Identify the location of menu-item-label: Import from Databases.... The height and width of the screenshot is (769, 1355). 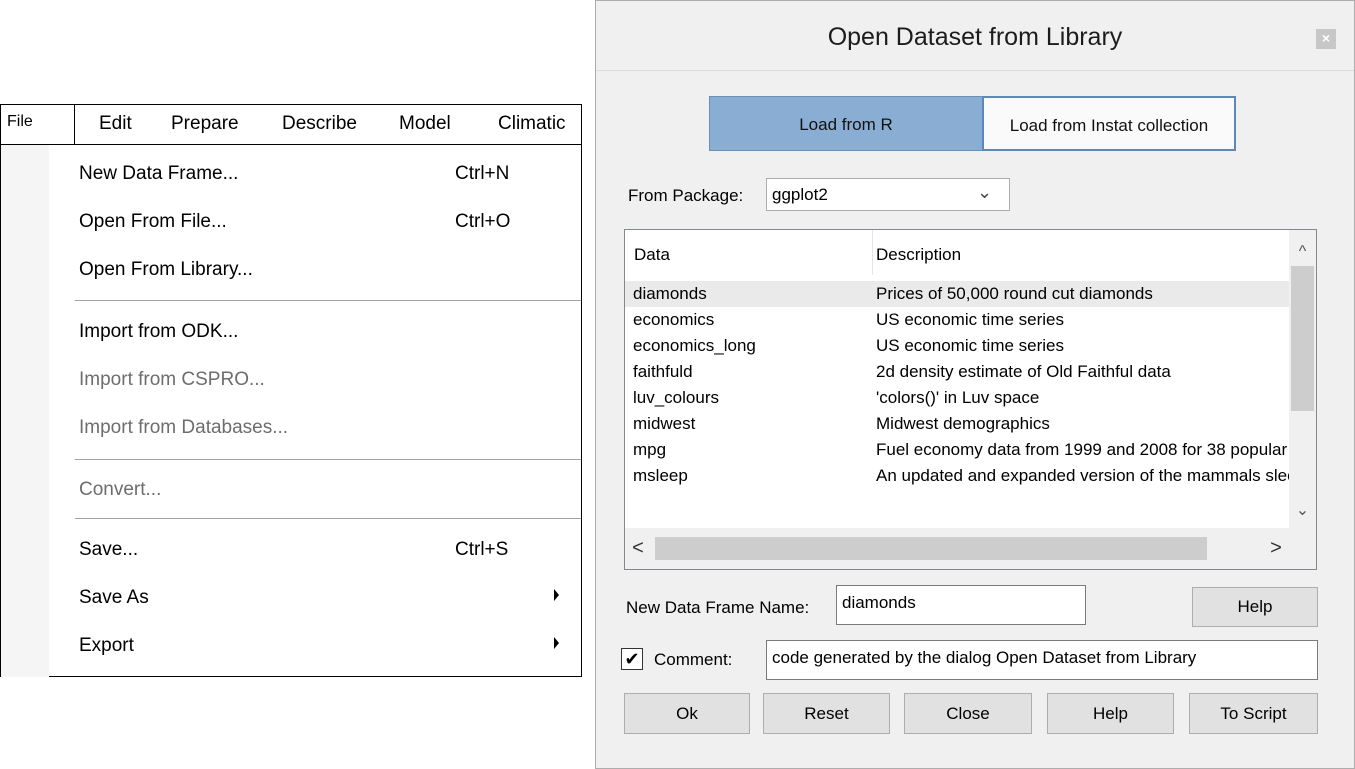
(184, 427).